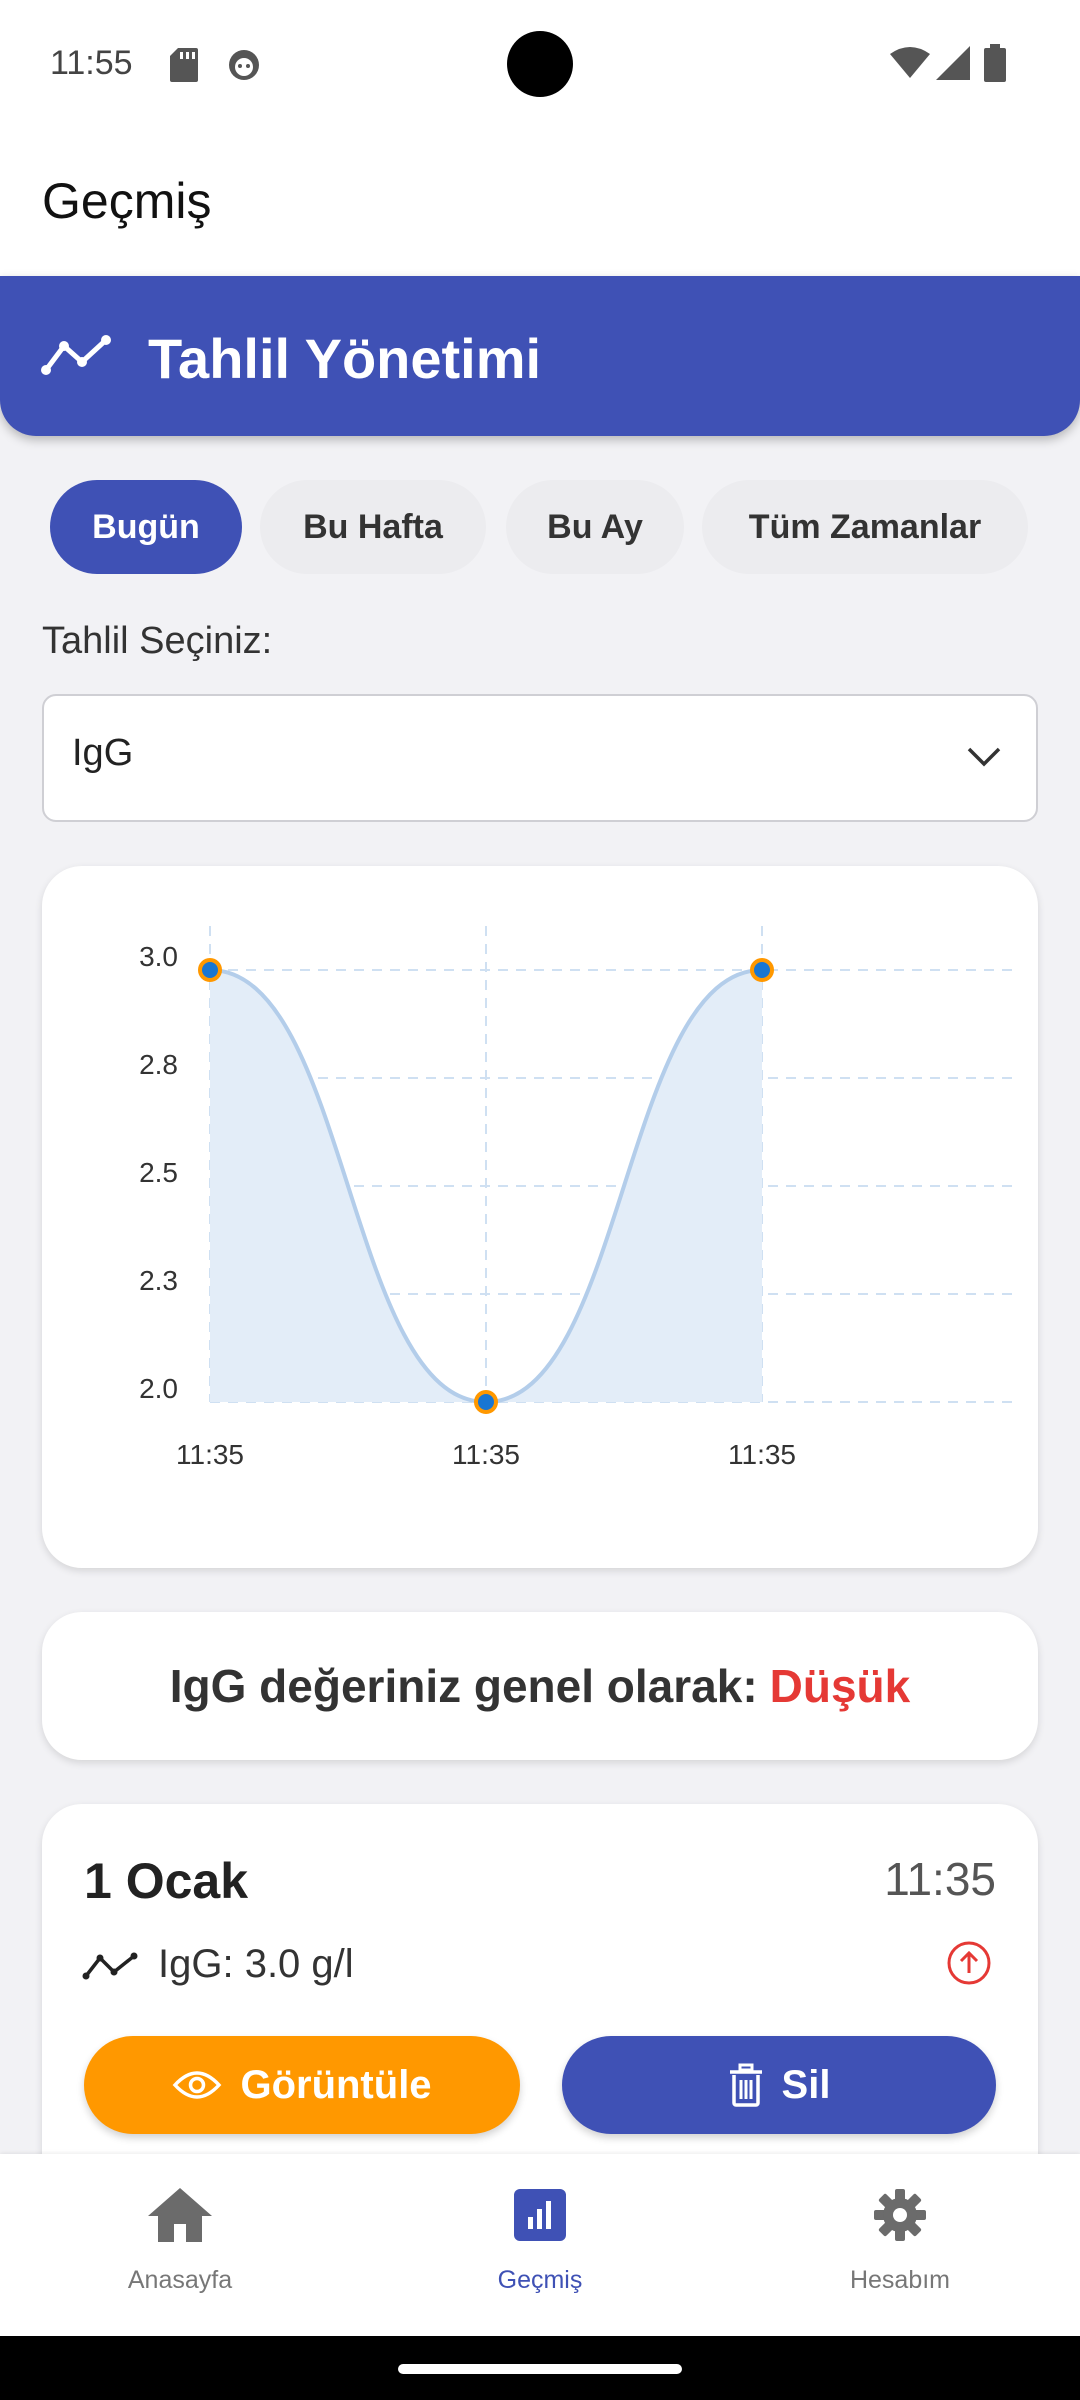 The height and width of the screenshot is (2400, 1080). Describe the element at coordinates (158, 1388) in the screenshot. I see `chart-y-tick-label: 2.0` at that location.